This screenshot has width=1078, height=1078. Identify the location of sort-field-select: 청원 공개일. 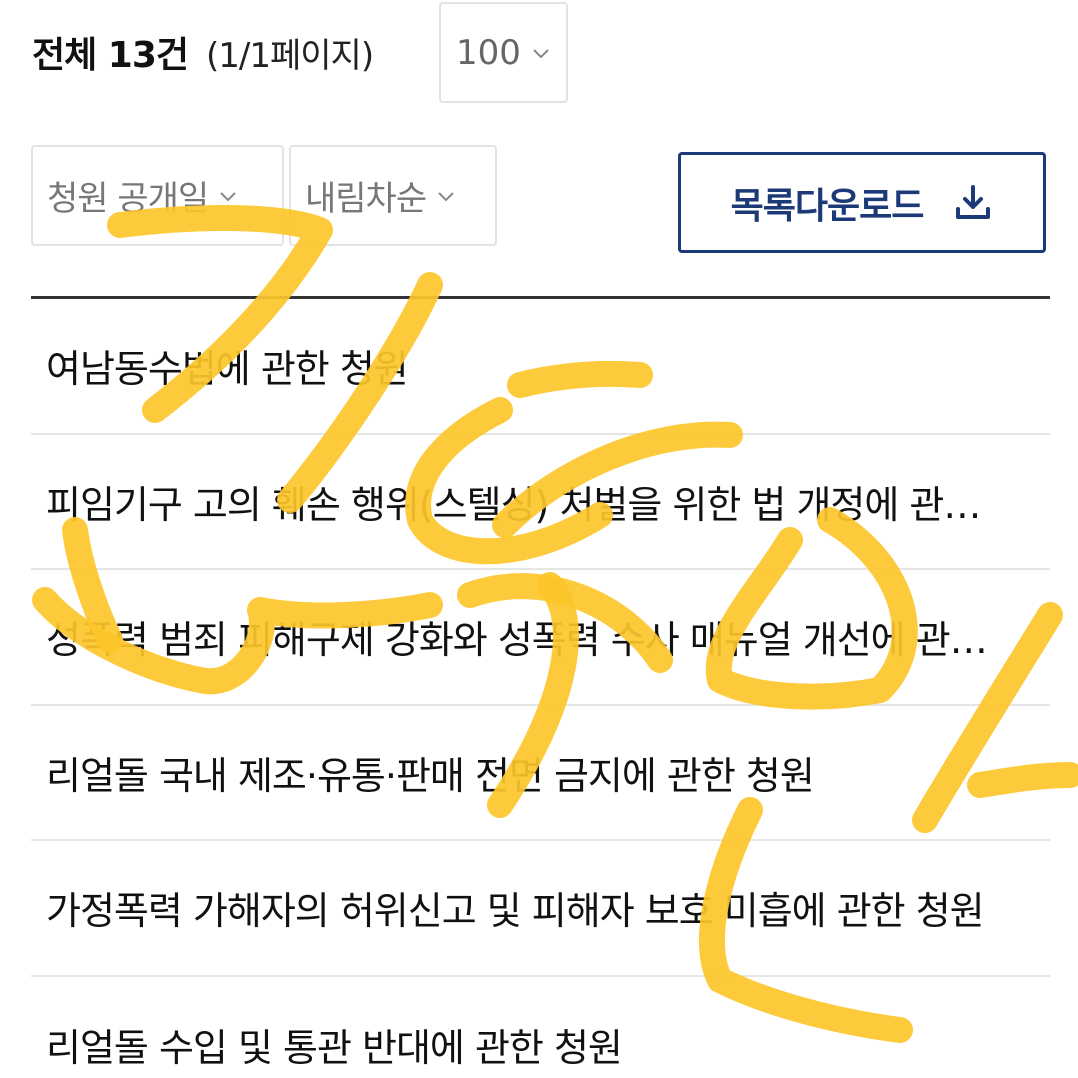
(157, 195).